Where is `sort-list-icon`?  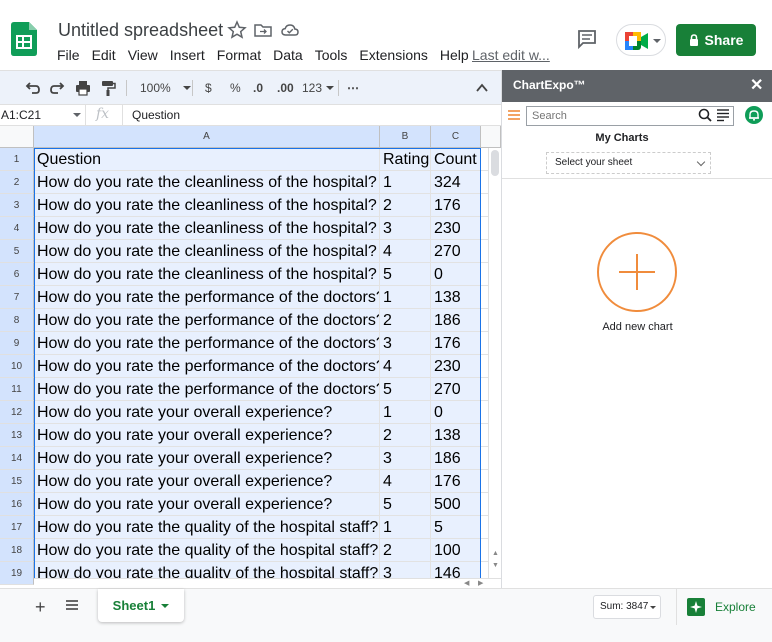
sort-list-icon is located at coordinates (723, 115).